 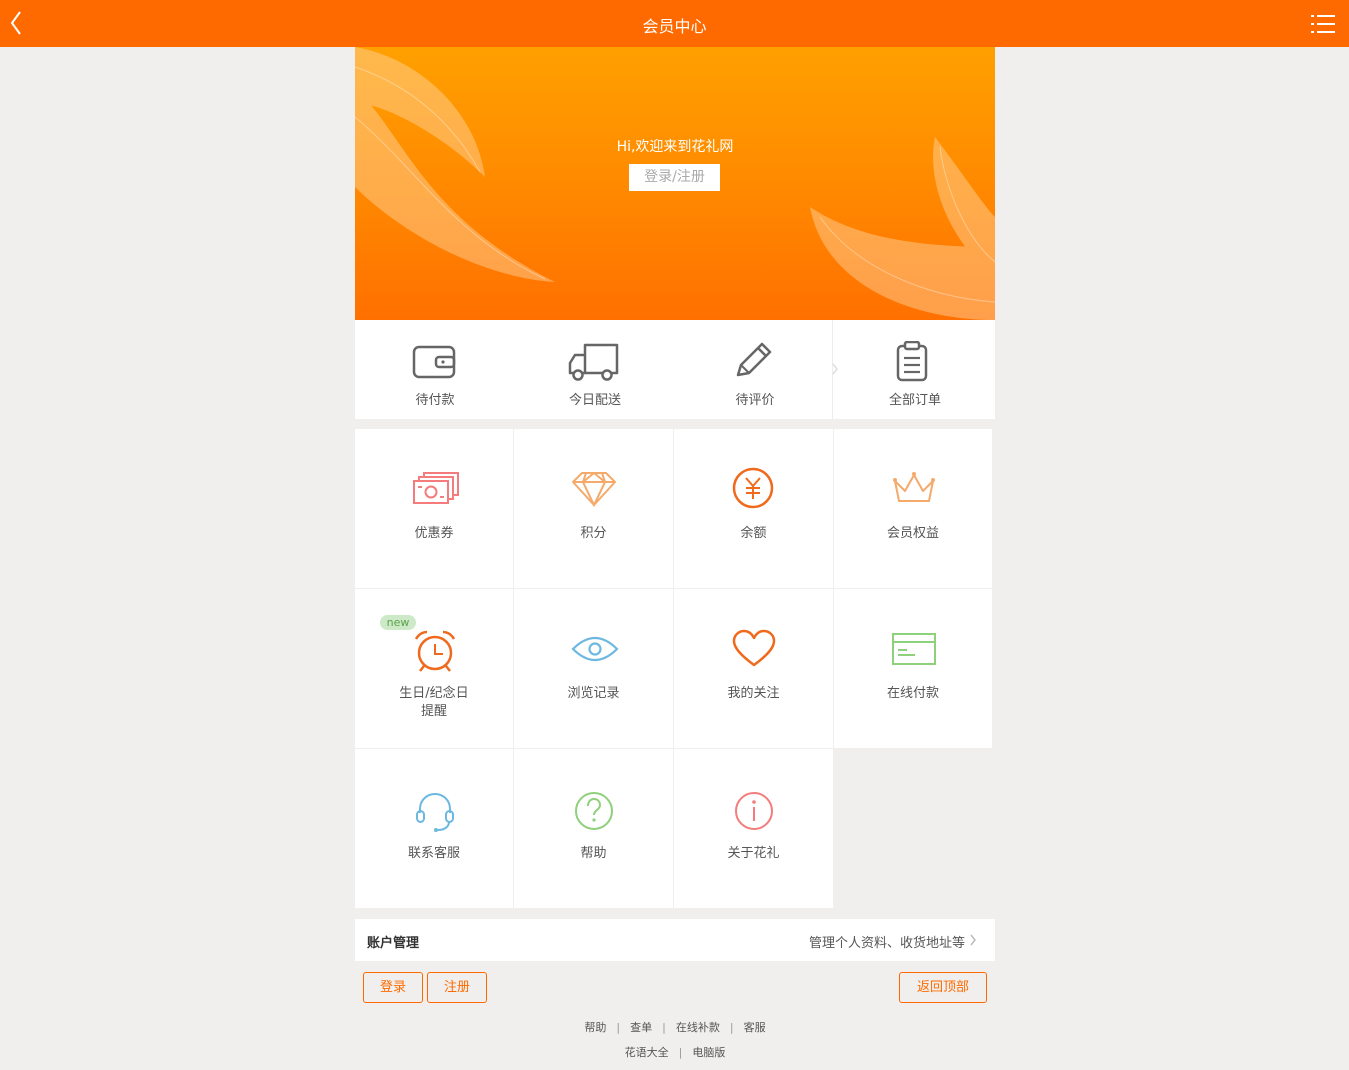 I want to click on grid-item-label: 积分, so click(x=593, y=533).